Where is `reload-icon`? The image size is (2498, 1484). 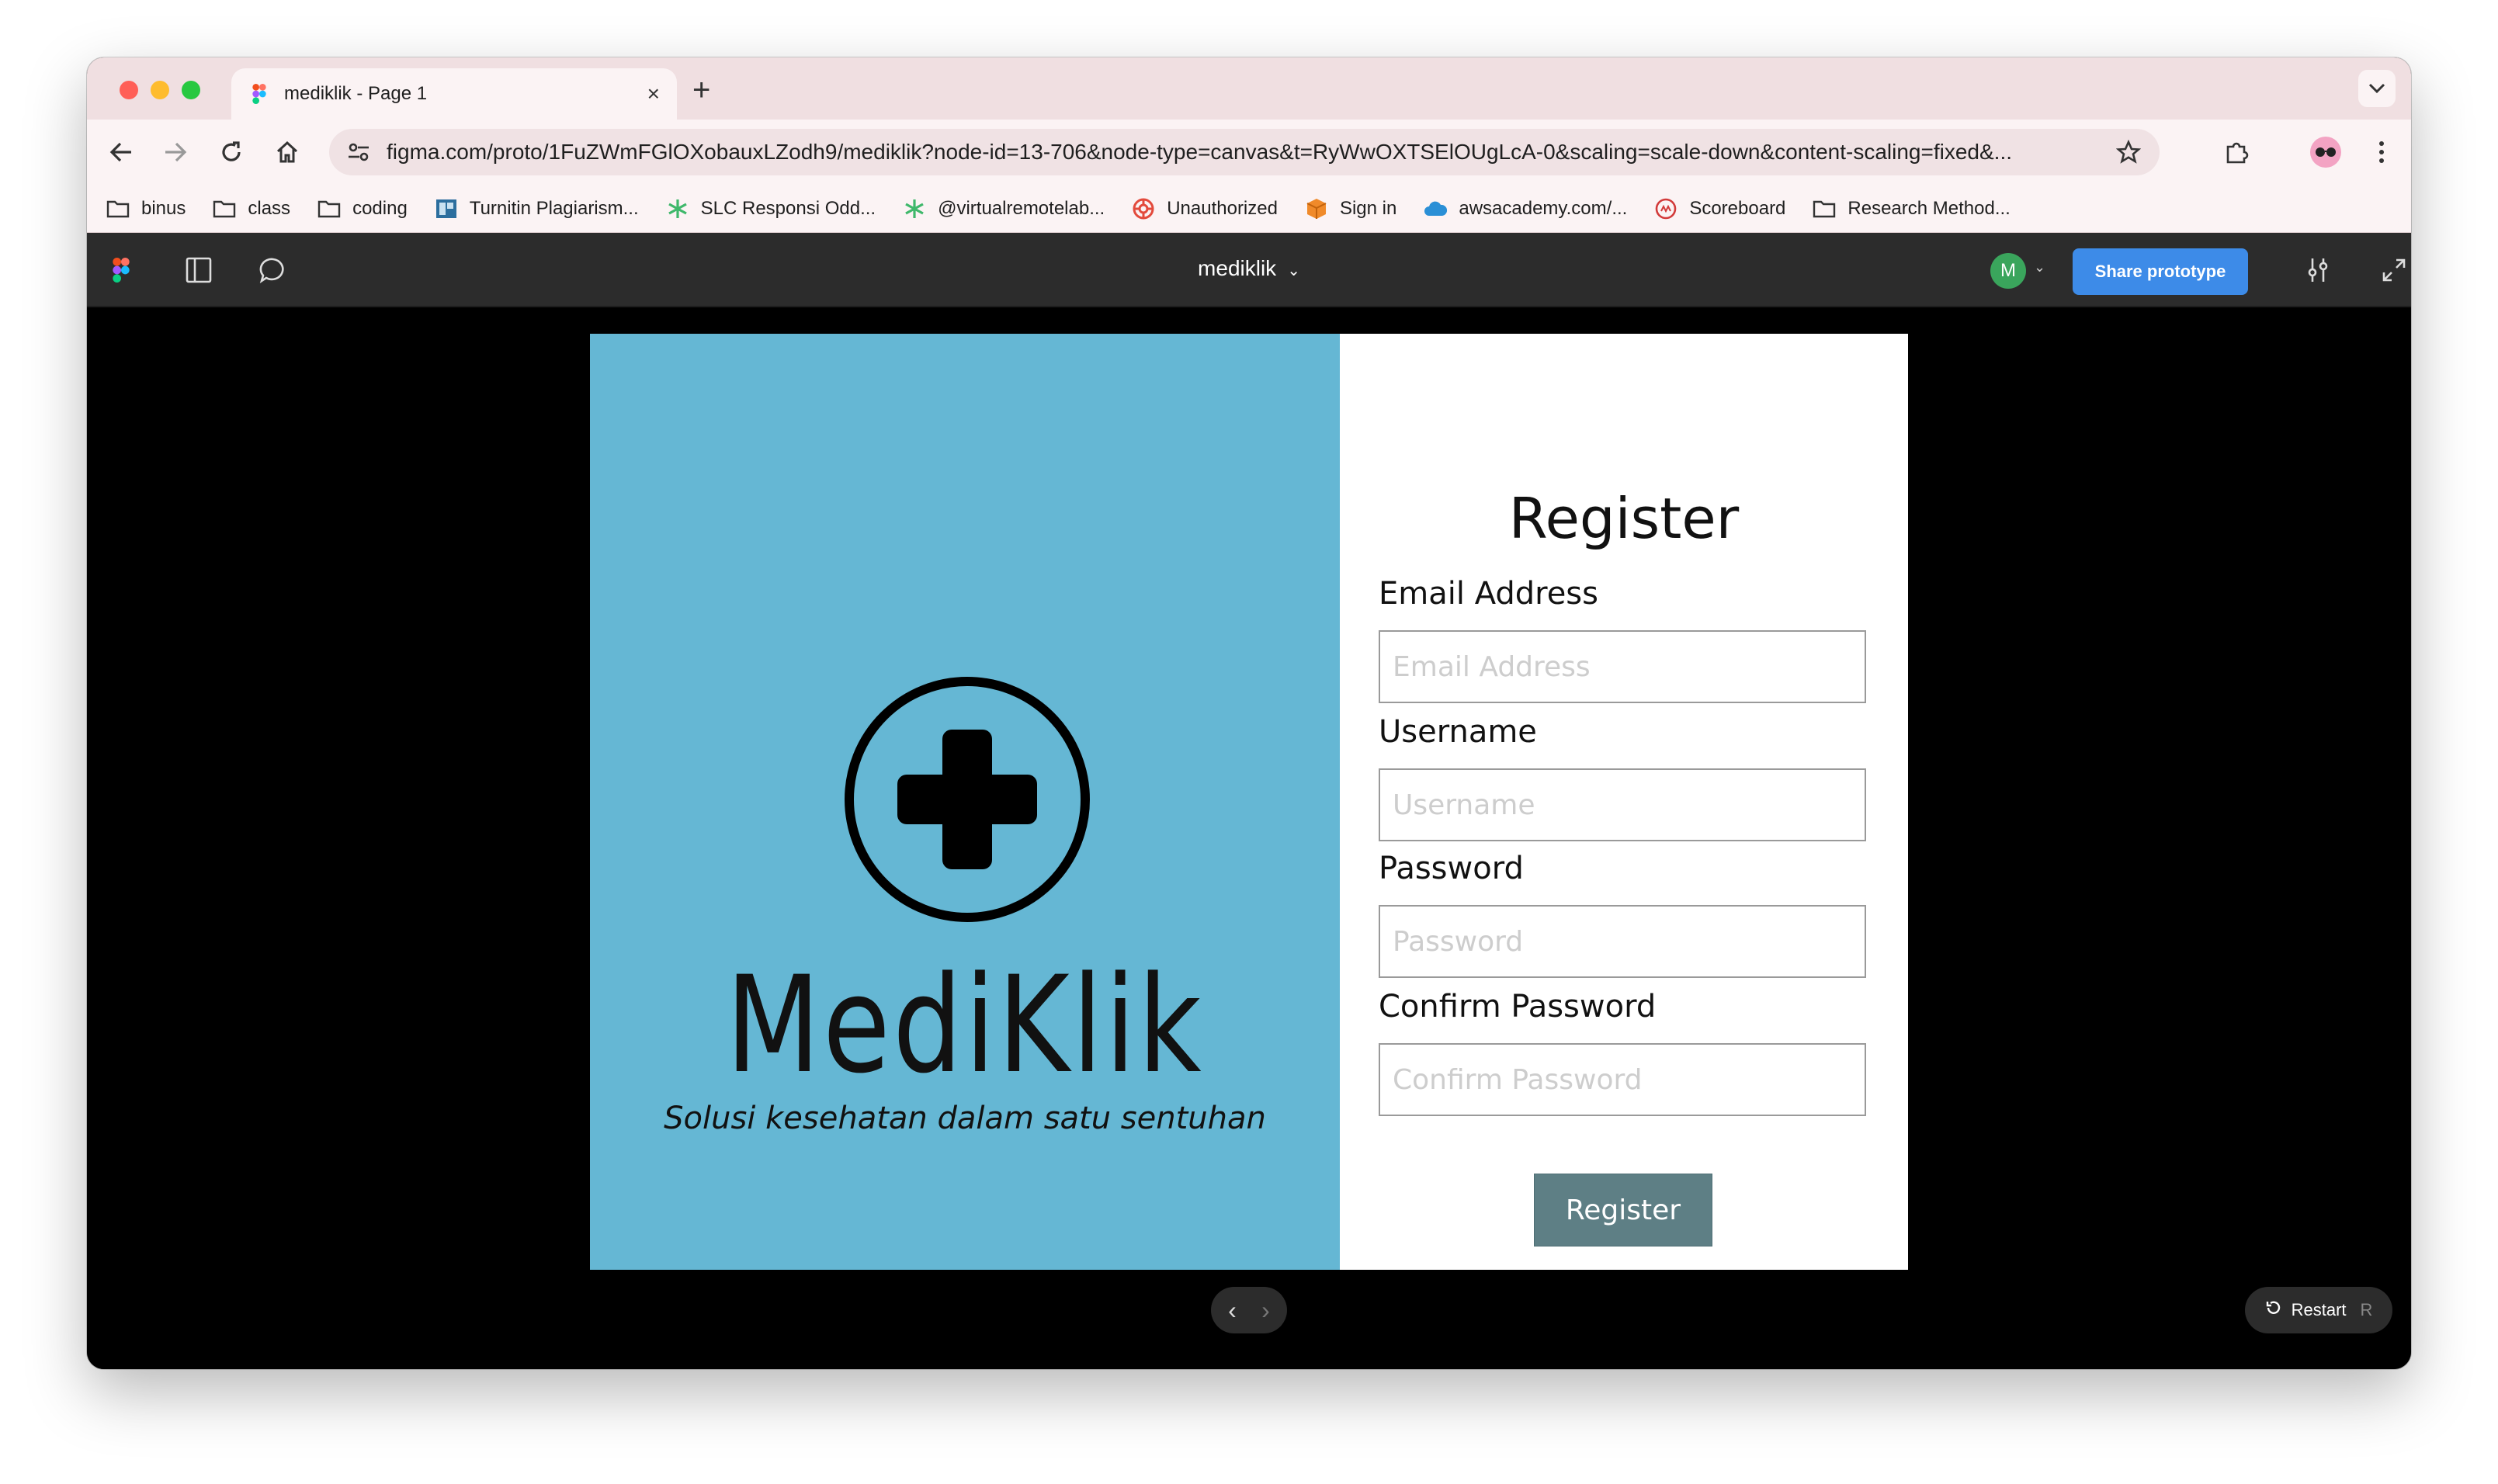 reload-icon is located at coordinates (231, 152).